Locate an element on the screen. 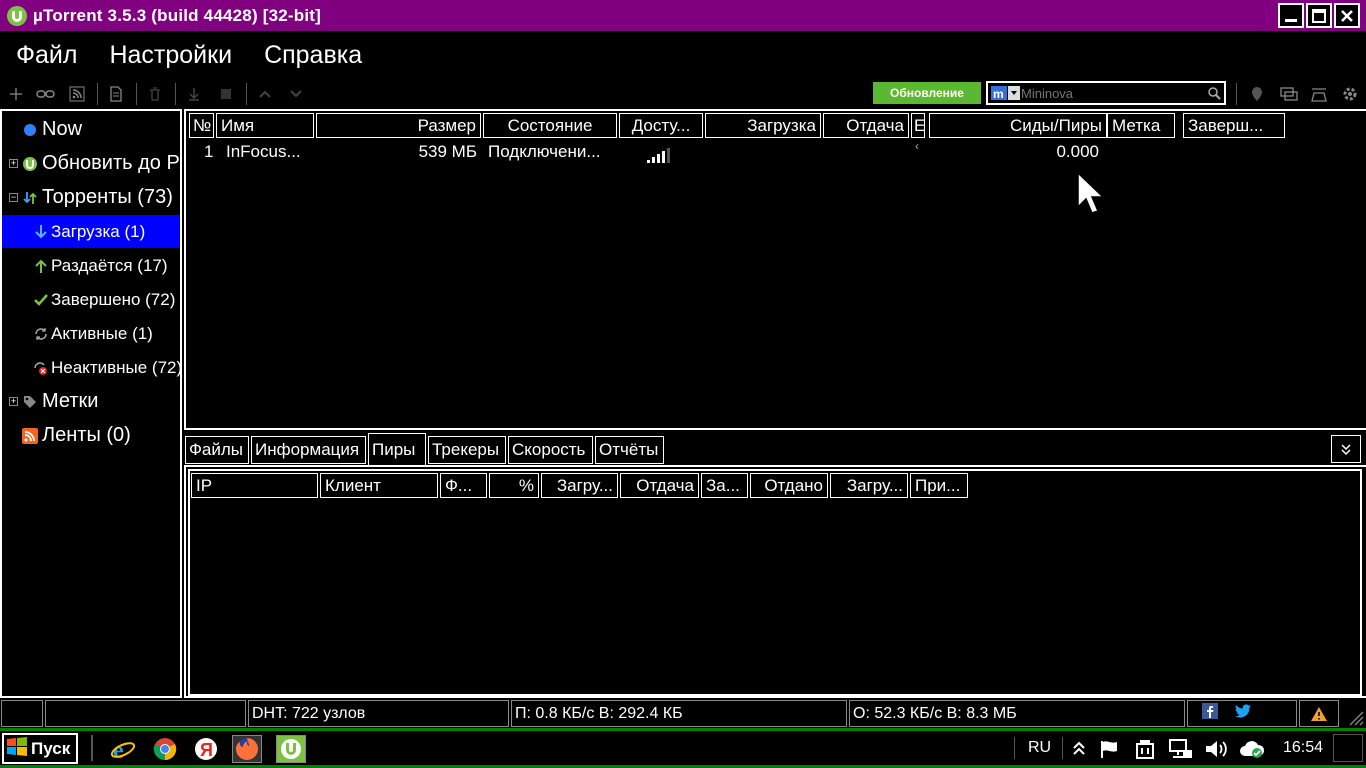 The image size is (1366, 768). sidebar-item-update-pro: + Обновить до Pro is located at coordinates (91, 163).